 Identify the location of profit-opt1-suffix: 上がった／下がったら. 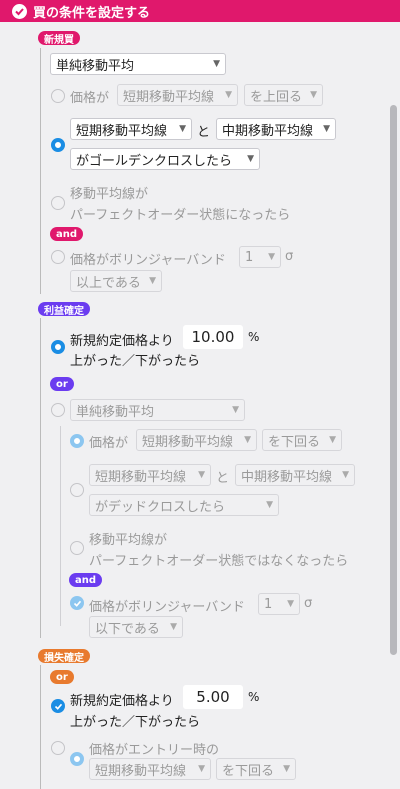
(135, 361).